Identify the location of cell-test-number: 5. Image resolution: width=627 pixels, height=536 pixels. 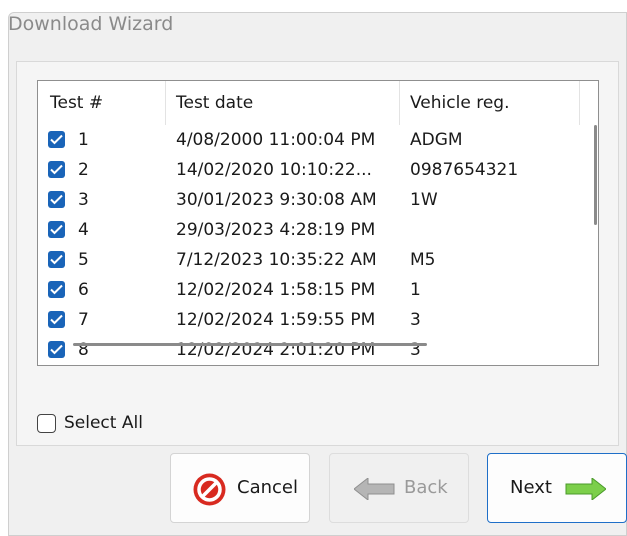
(83, 260).